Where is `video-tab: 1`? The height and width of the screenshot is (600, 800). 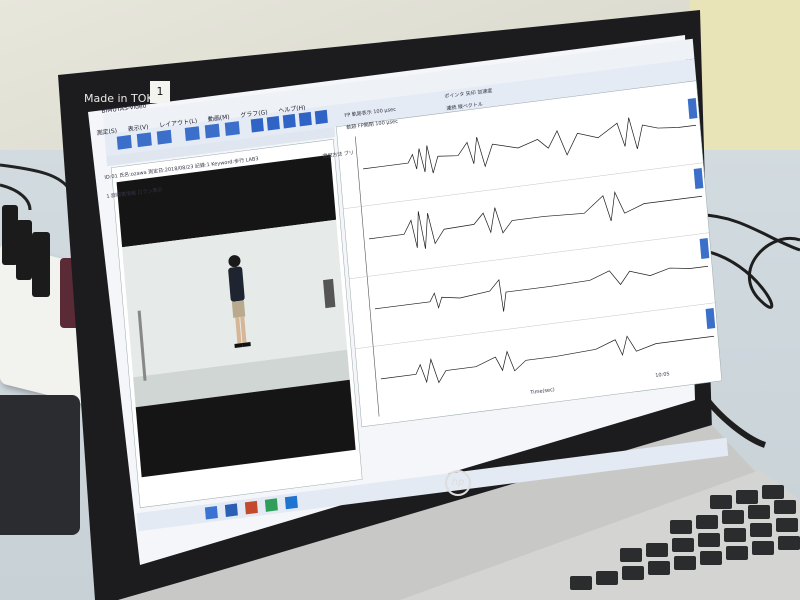
video-tab: 1 is located at coordinates (108, 197).